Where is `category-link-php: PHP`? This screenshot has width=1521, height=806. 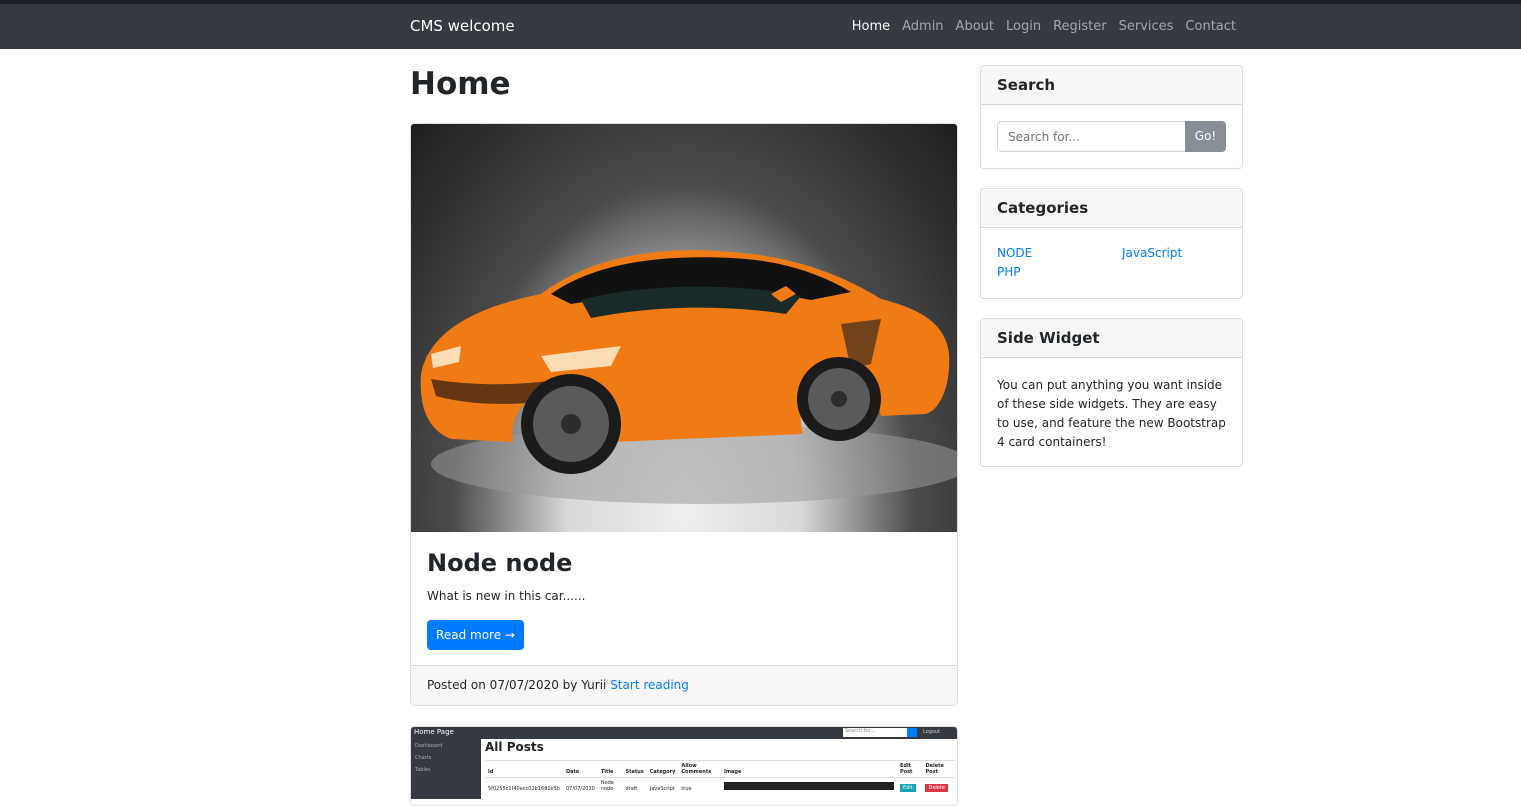
category-link-php: PHP is located at coordinates (1009, 272).